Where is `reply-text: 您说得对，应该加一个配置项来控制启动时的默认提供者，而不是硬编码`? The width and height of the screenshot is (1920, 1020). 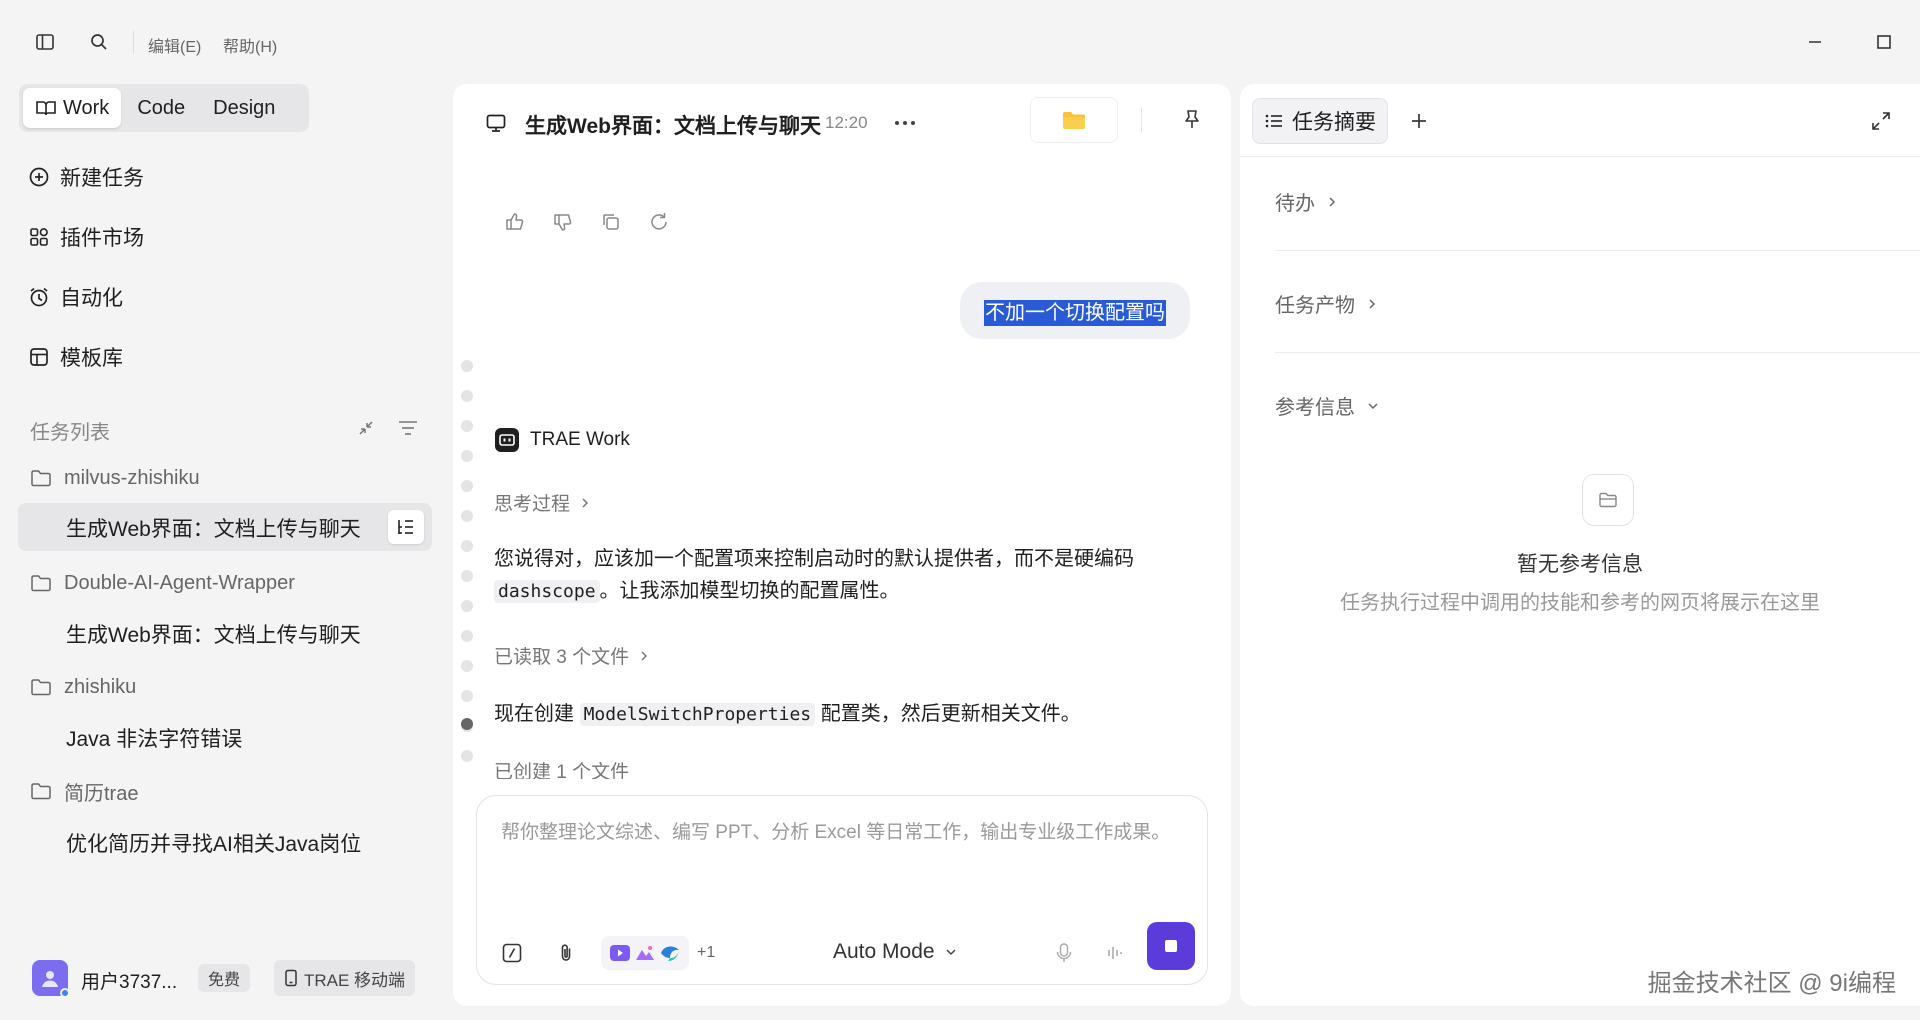
reply-text: 您说得对，应该加一个配置项来控制启动时的默认提供者，而不是硬编码 is located at coordinates (814, 559).